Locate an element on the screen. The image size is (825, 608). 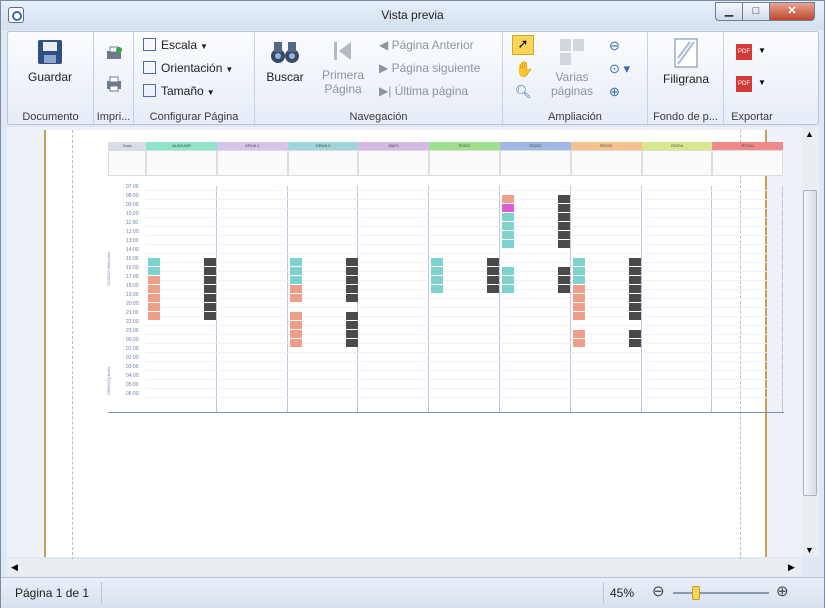
hour-label: 13:00 is located at coordinates (132, 241).